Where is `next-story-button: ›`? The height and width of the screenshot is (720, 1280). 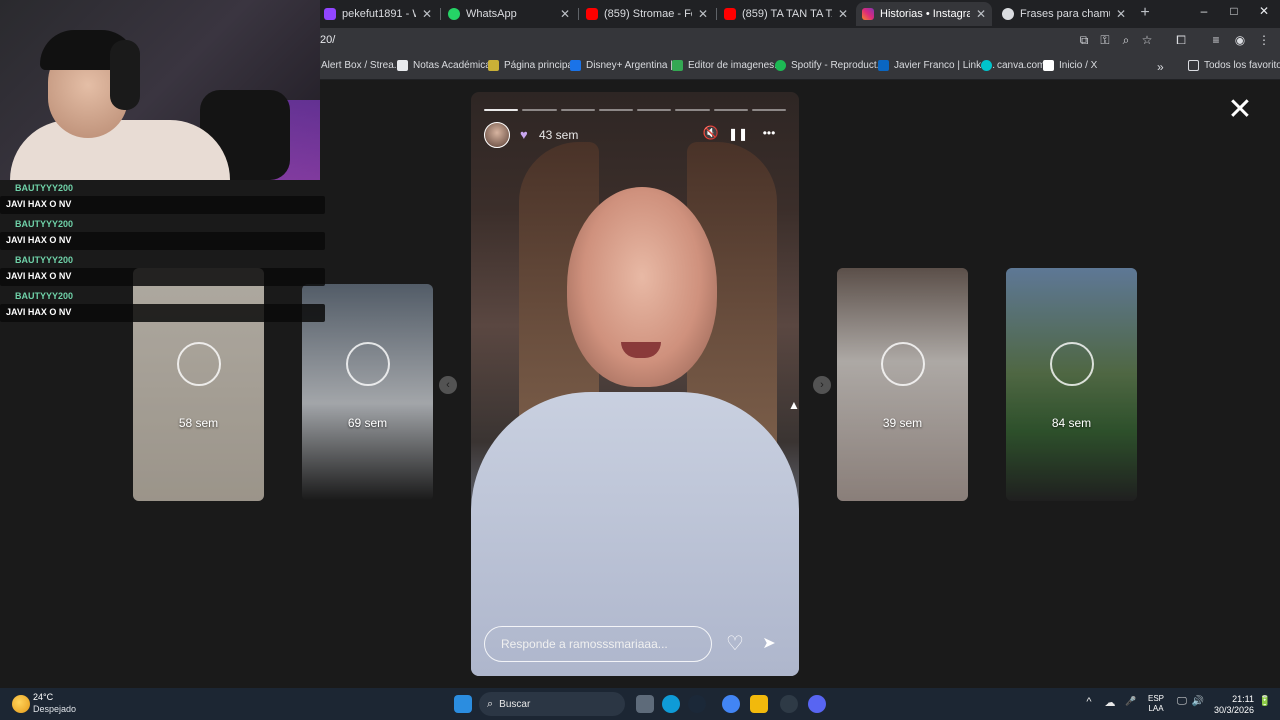
next-story-button: › is located at coordinates (822, 385).